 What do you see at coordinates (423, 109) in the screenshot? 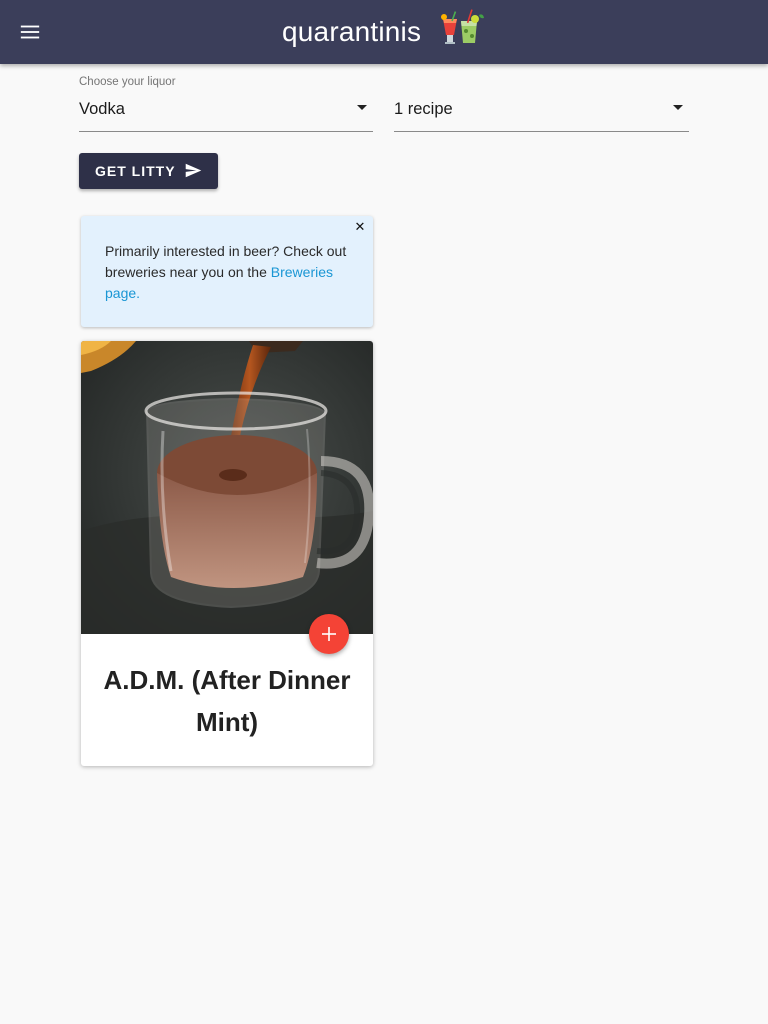
I see `recipe-count-value: 1 recipe` at bounding box center [423, 109].